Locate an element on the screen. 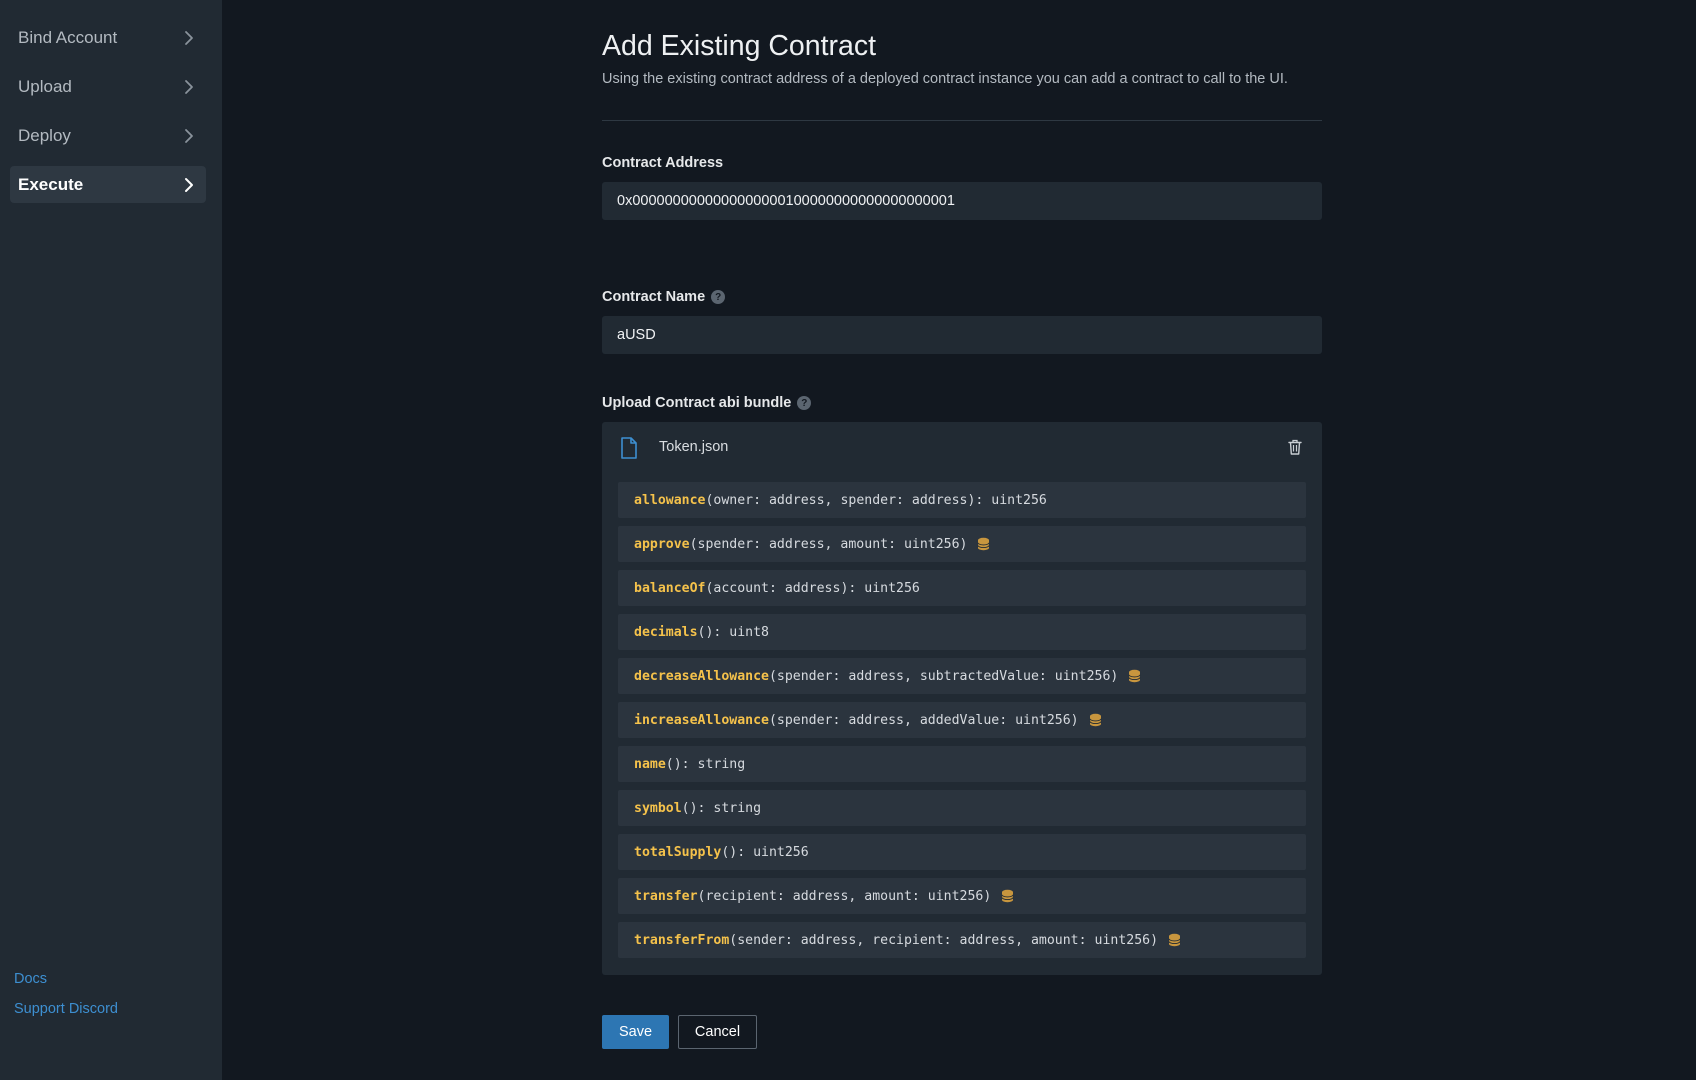 Image resolution: width=1696 pixels, height=1080 pixels. sidebar-item-deploy: Deploy is located at coordinates (108, 135).